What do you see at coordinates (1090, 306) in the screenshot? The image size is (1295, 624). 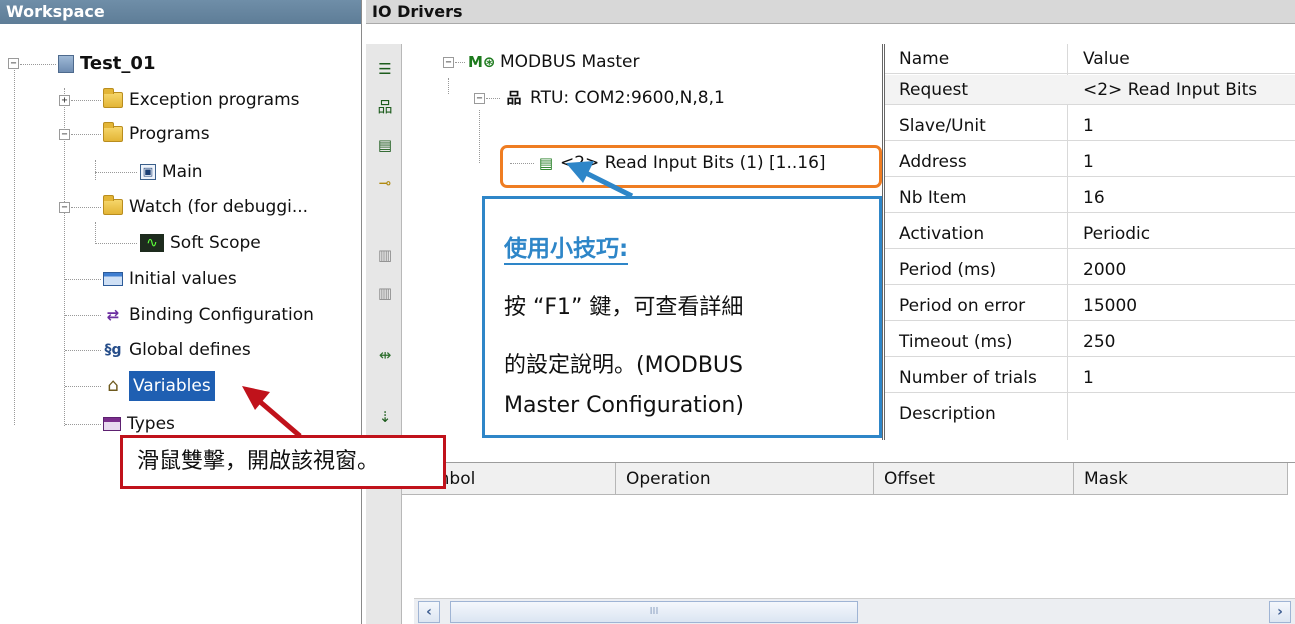 I see `property-row: Period on error 15000` at bounding box center [1090, 306].